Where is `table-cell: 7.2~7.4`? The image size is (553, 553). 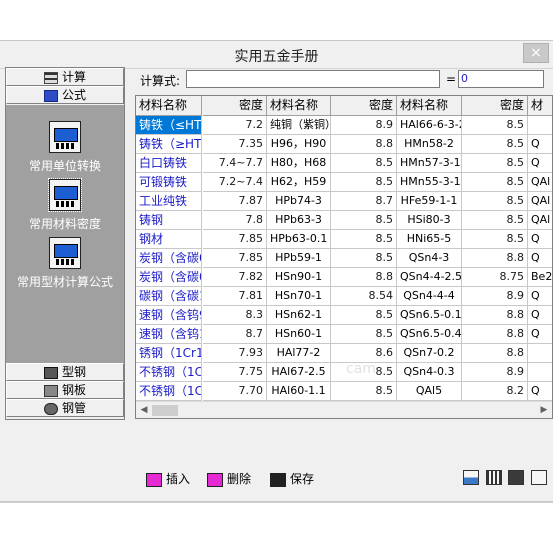 table-cell: 7.2~7.4 is located at coordinates (235, 182).